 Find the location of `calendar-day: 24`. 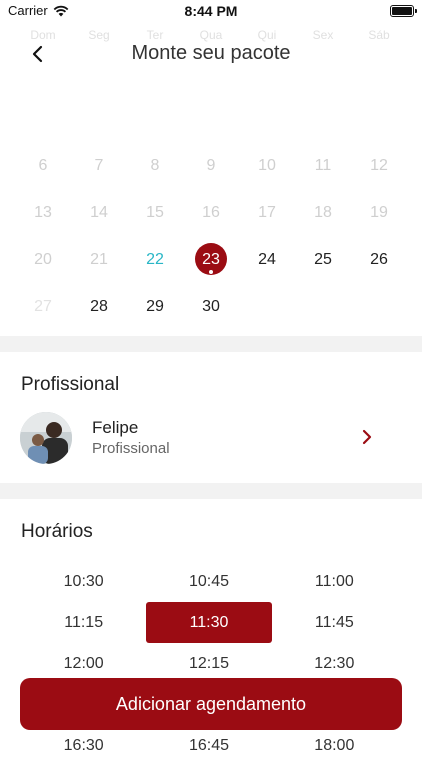

calendar-day: 24 is located at coordinates (267, 259).